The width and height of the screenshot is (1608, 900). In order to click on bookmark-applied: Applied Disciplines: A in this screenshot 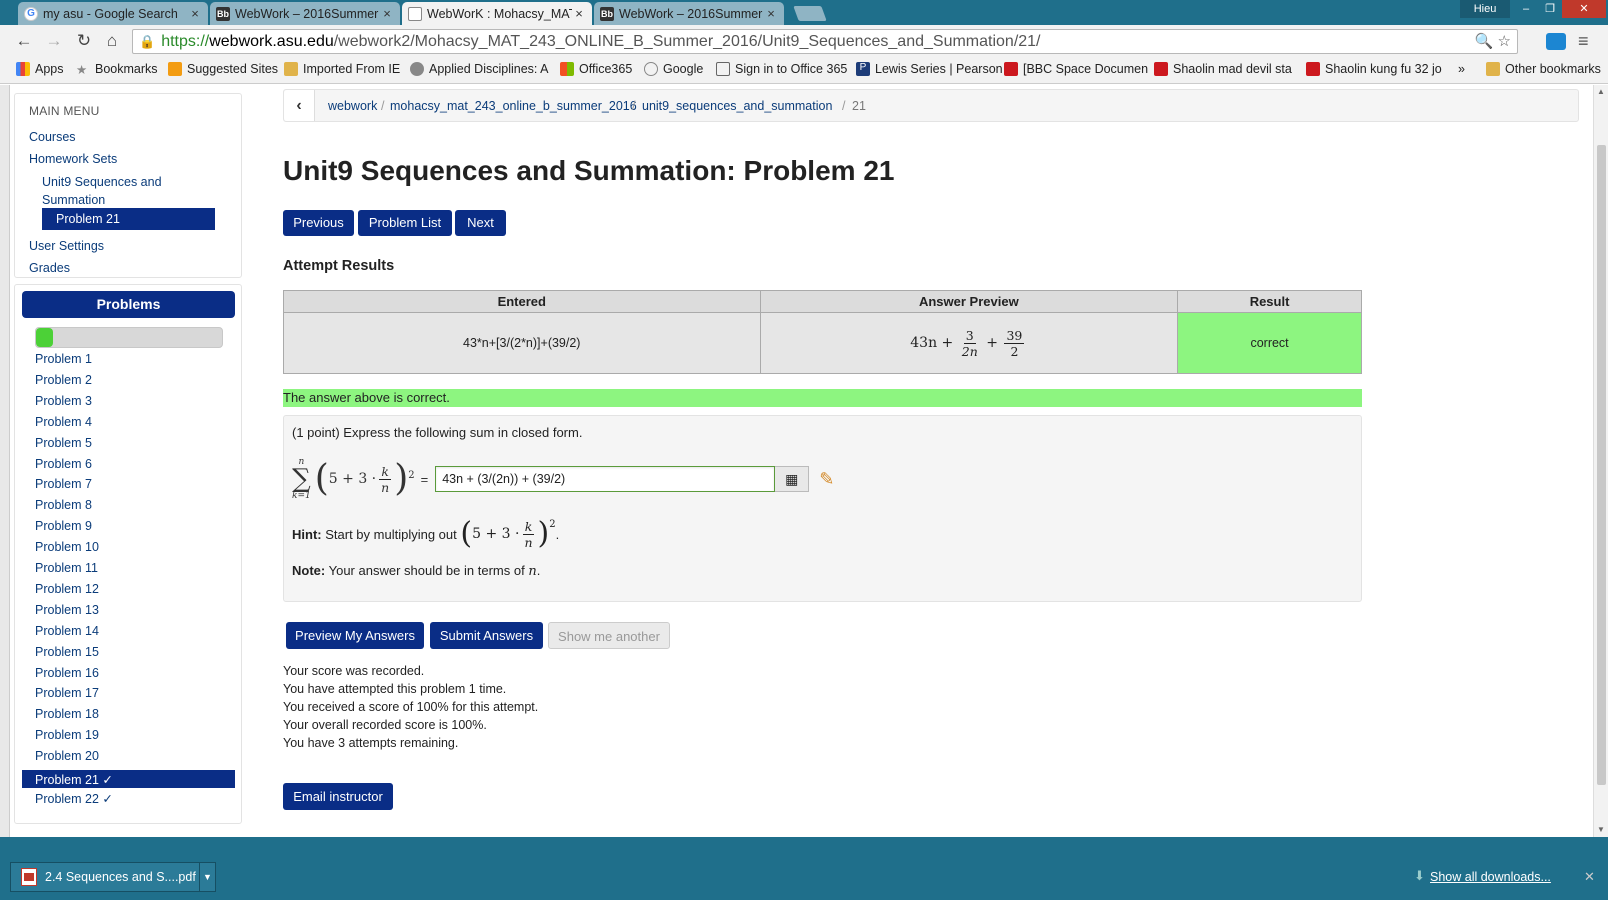, I will do `click(479, 69)`.